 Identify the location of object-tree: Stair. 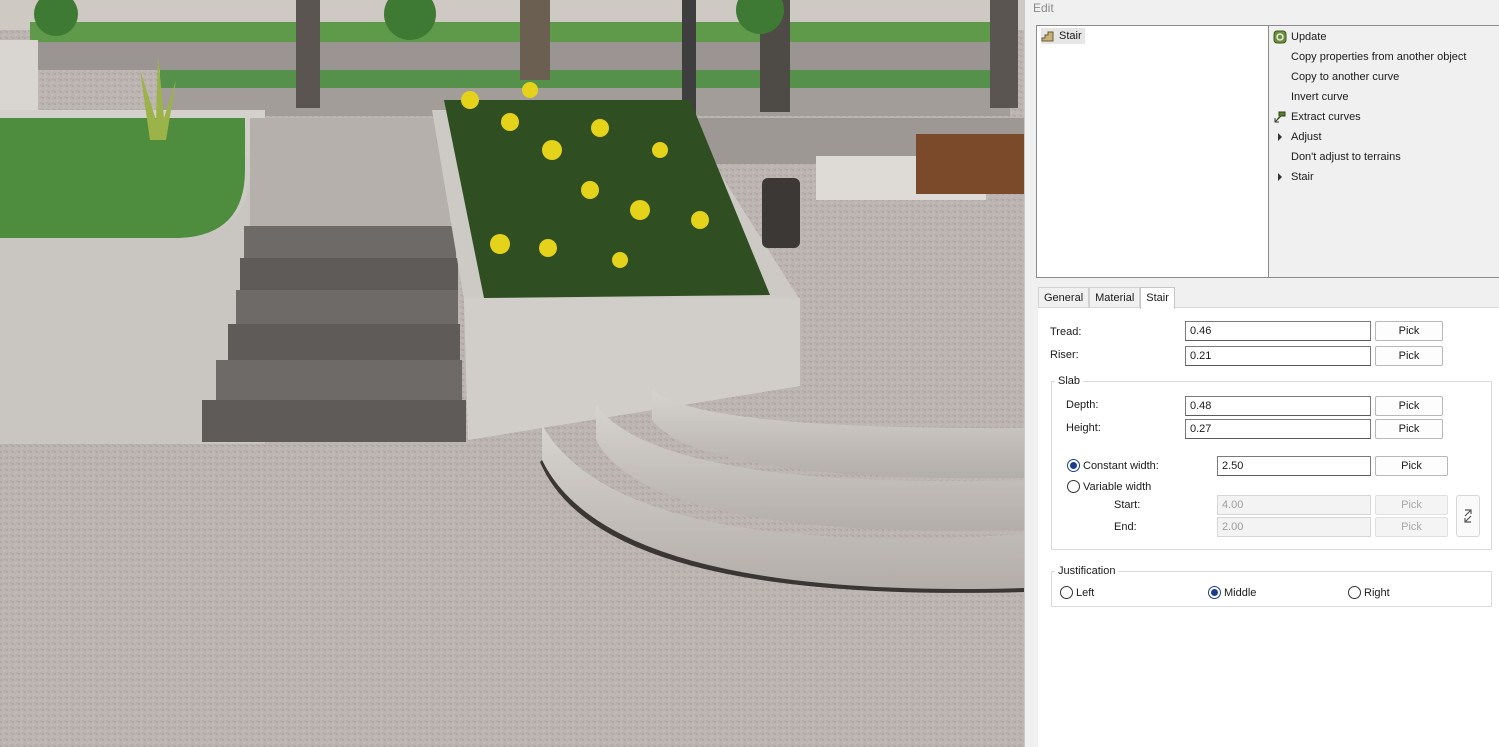
(1152, 151).